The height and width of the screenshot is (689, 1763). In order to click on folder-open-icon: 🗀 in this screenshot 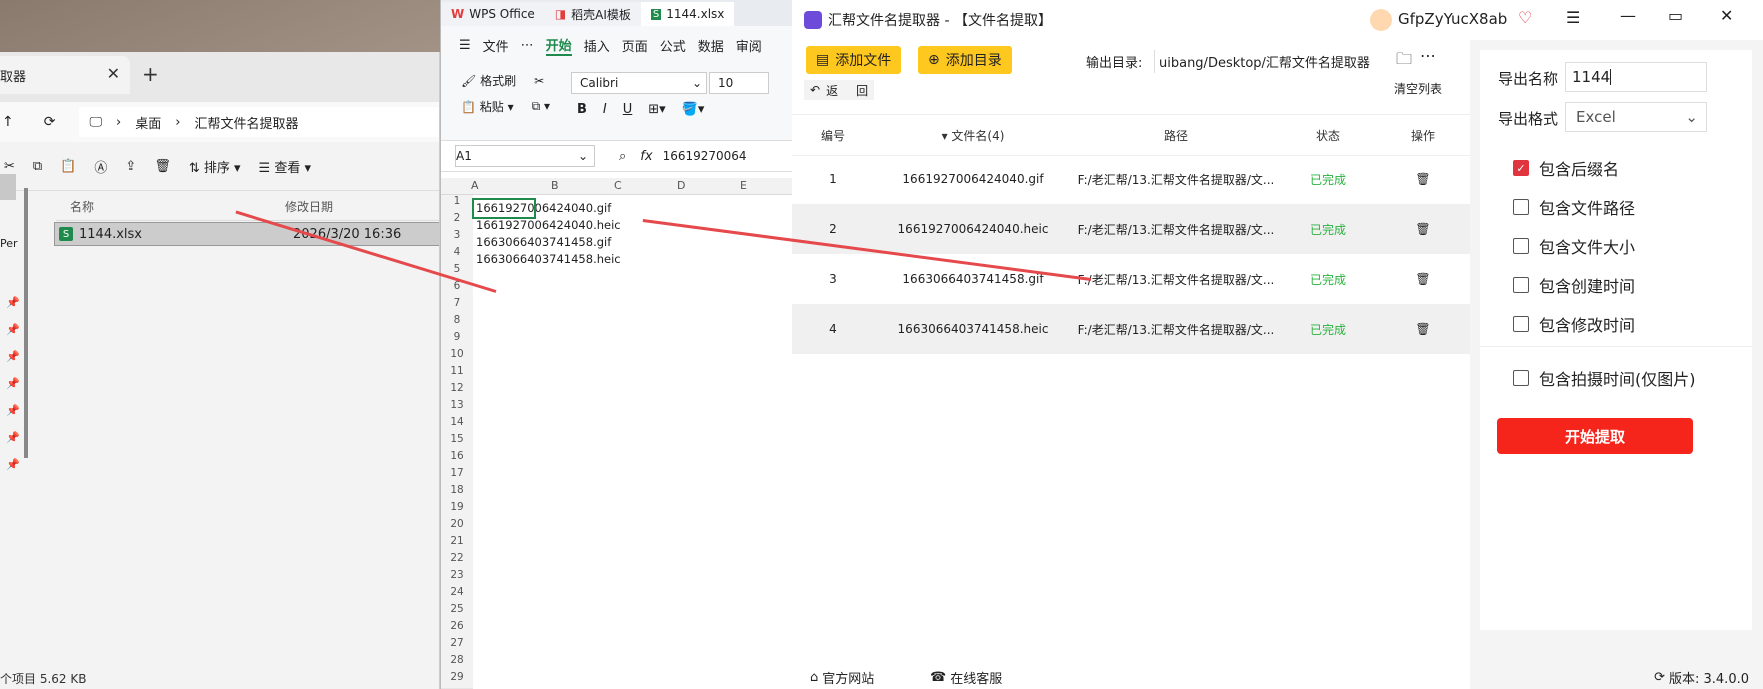, I will do `click(1404, 61)`.